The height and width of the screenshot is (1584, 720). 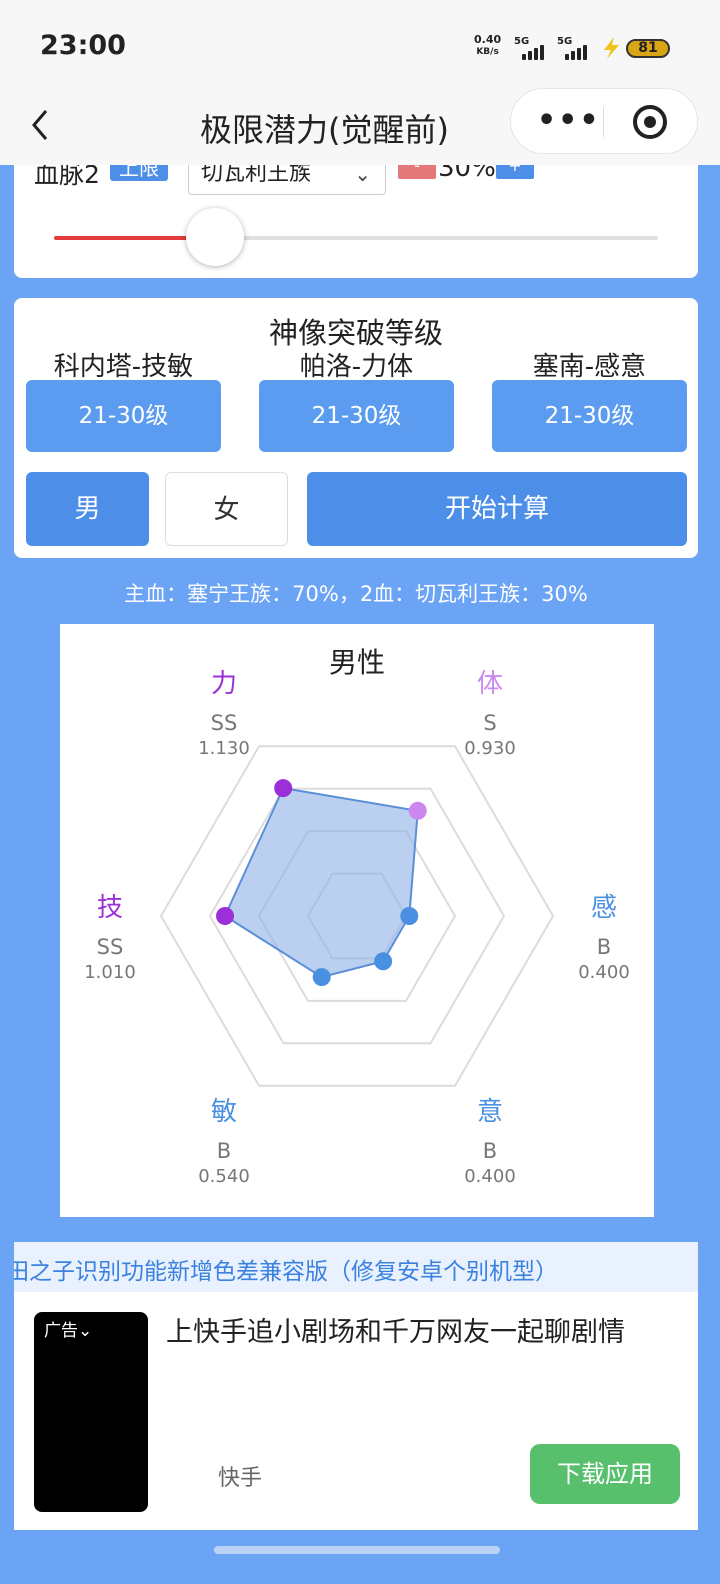 I want to click on network-speed-value: 0.40, so click(x=488, y=39).